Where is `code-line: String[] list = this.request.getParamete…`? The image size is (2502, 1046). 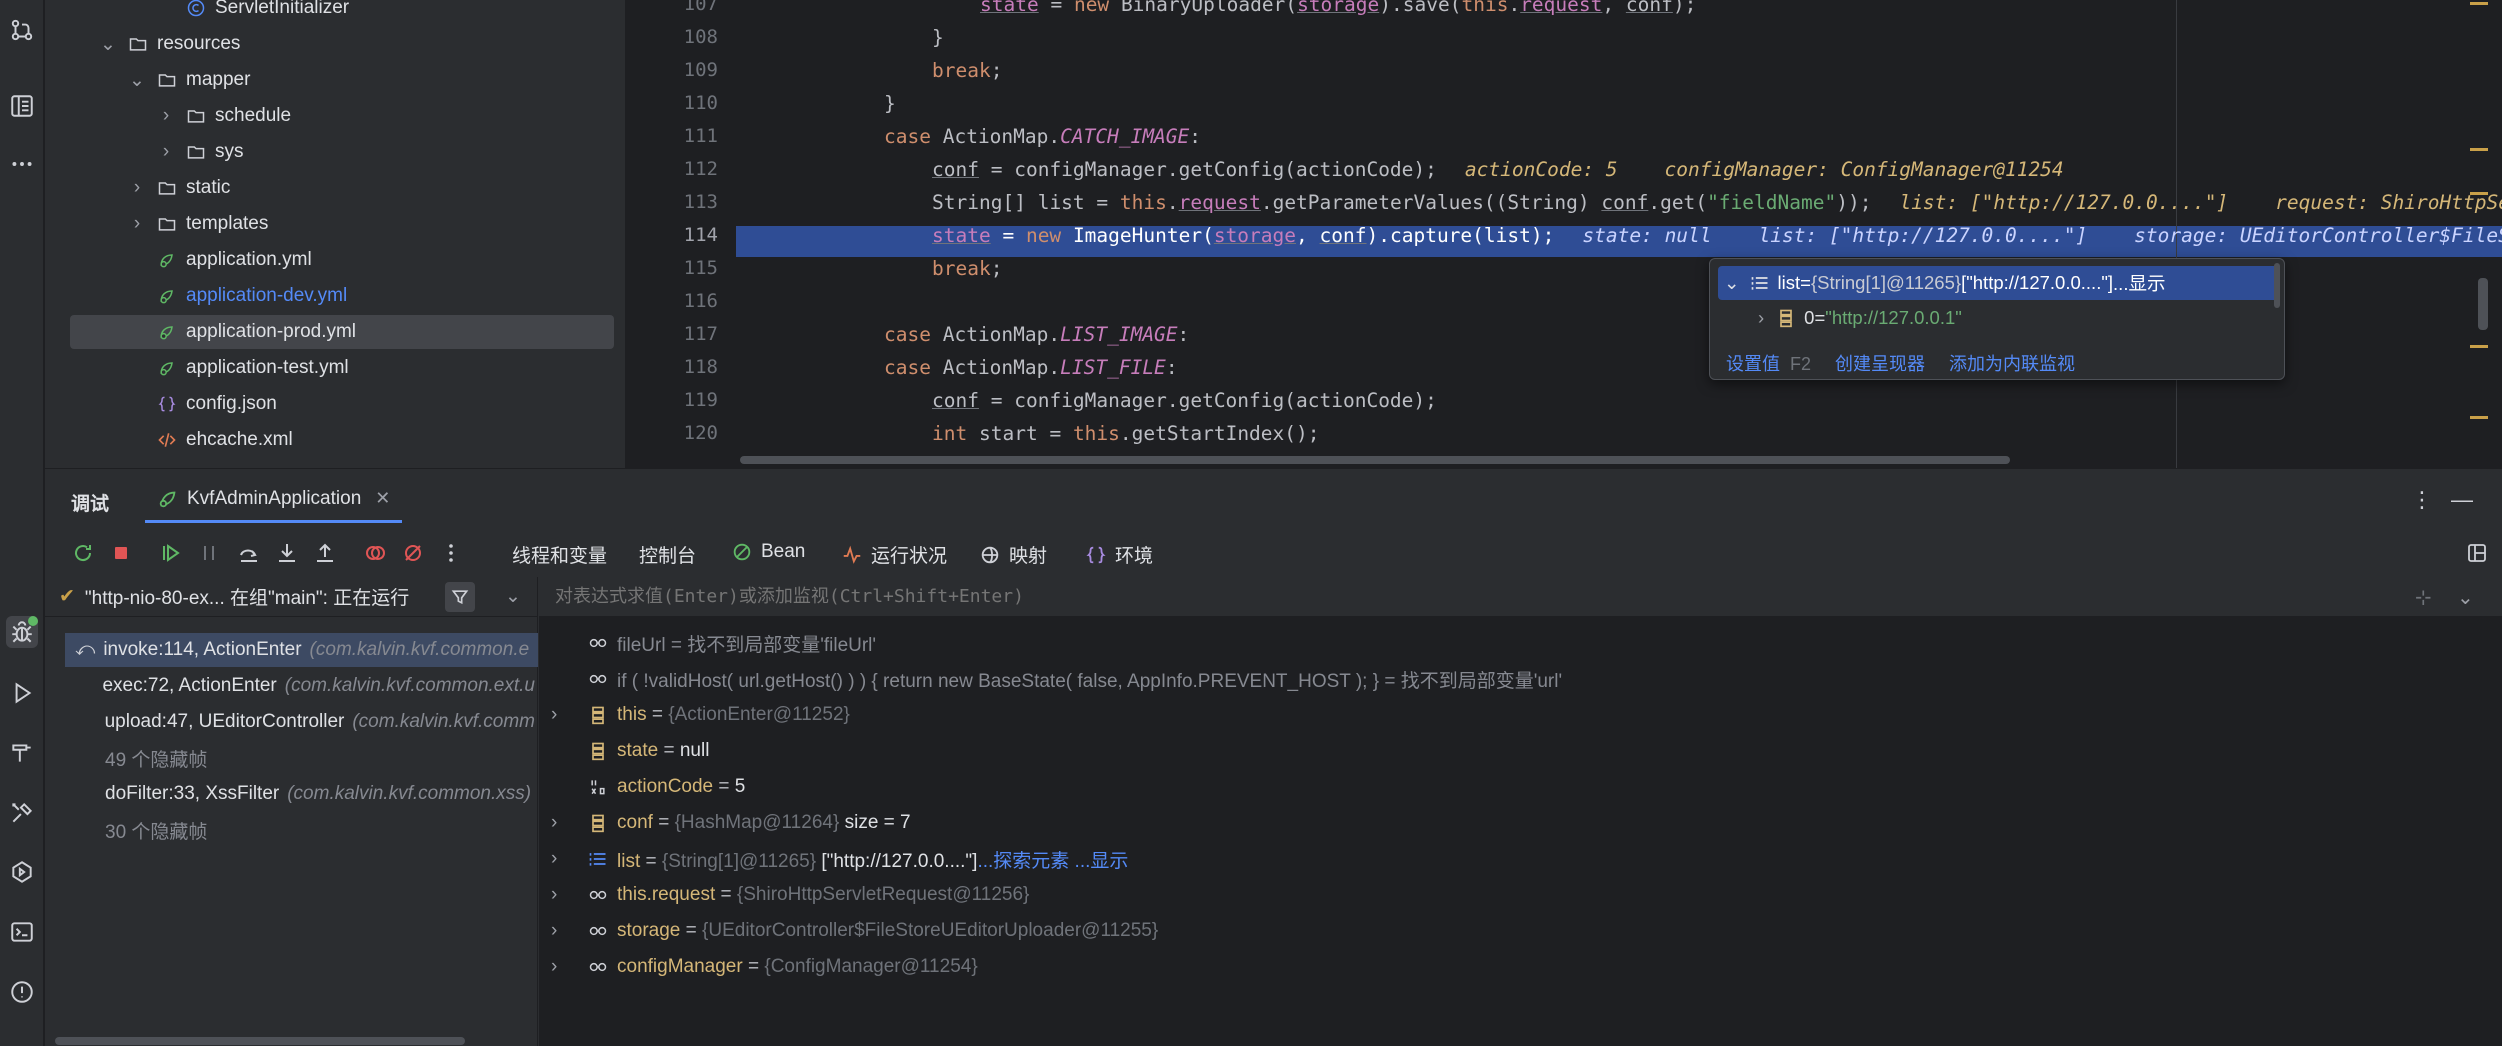 code-line: String[] list = this.request.getParamete… is located at coordinates (1717, 202).